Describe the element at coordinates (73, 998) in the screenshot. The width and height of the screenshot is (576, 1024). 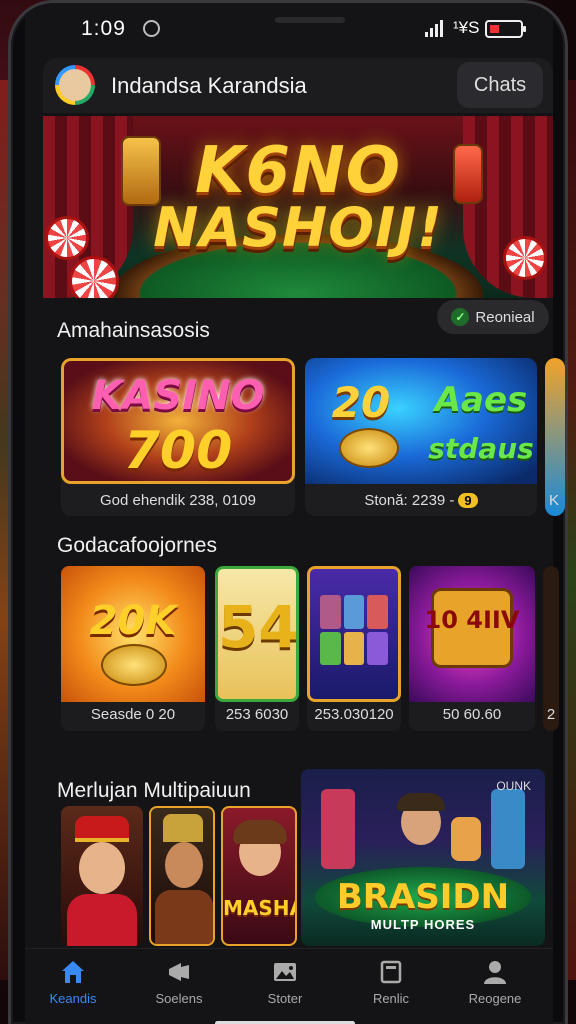
I see `nav-item-label: Keandis` at that location.